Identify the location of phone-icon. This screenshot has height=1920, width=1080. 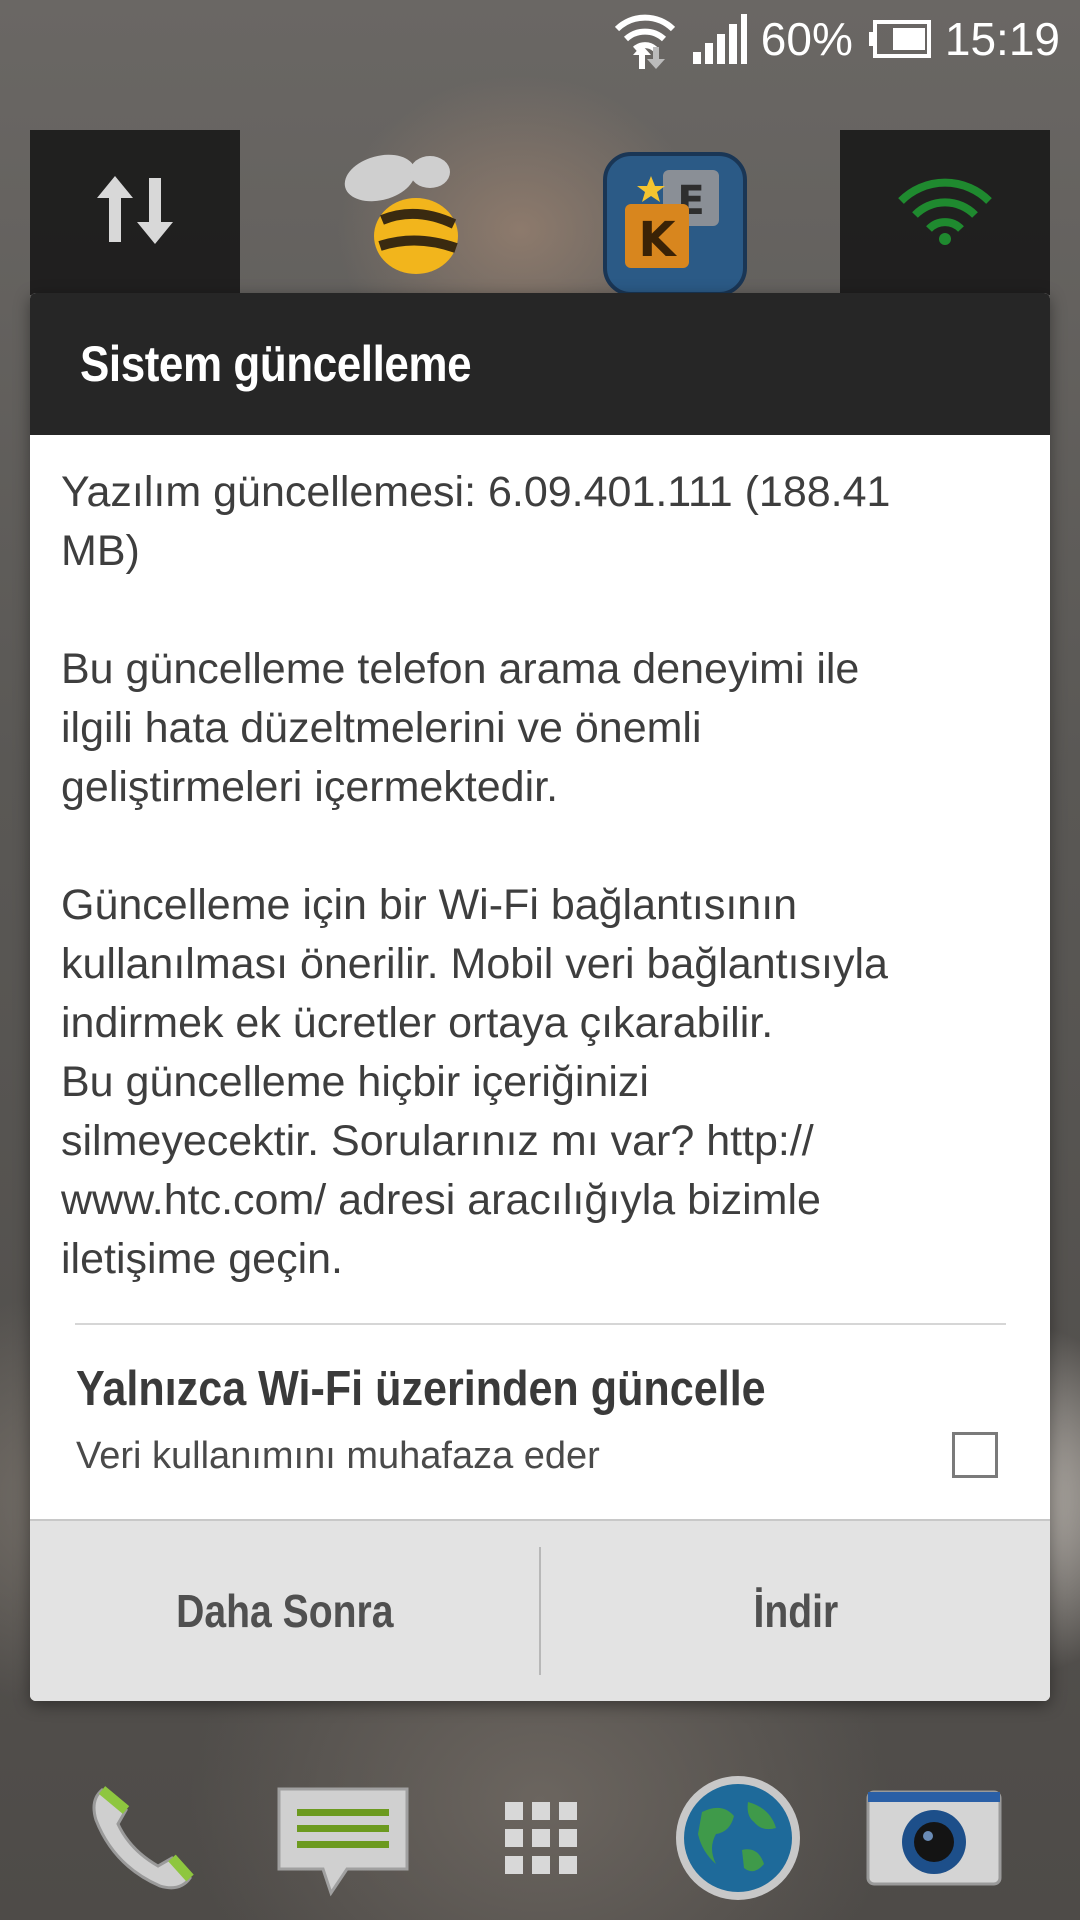
(145, 1837).